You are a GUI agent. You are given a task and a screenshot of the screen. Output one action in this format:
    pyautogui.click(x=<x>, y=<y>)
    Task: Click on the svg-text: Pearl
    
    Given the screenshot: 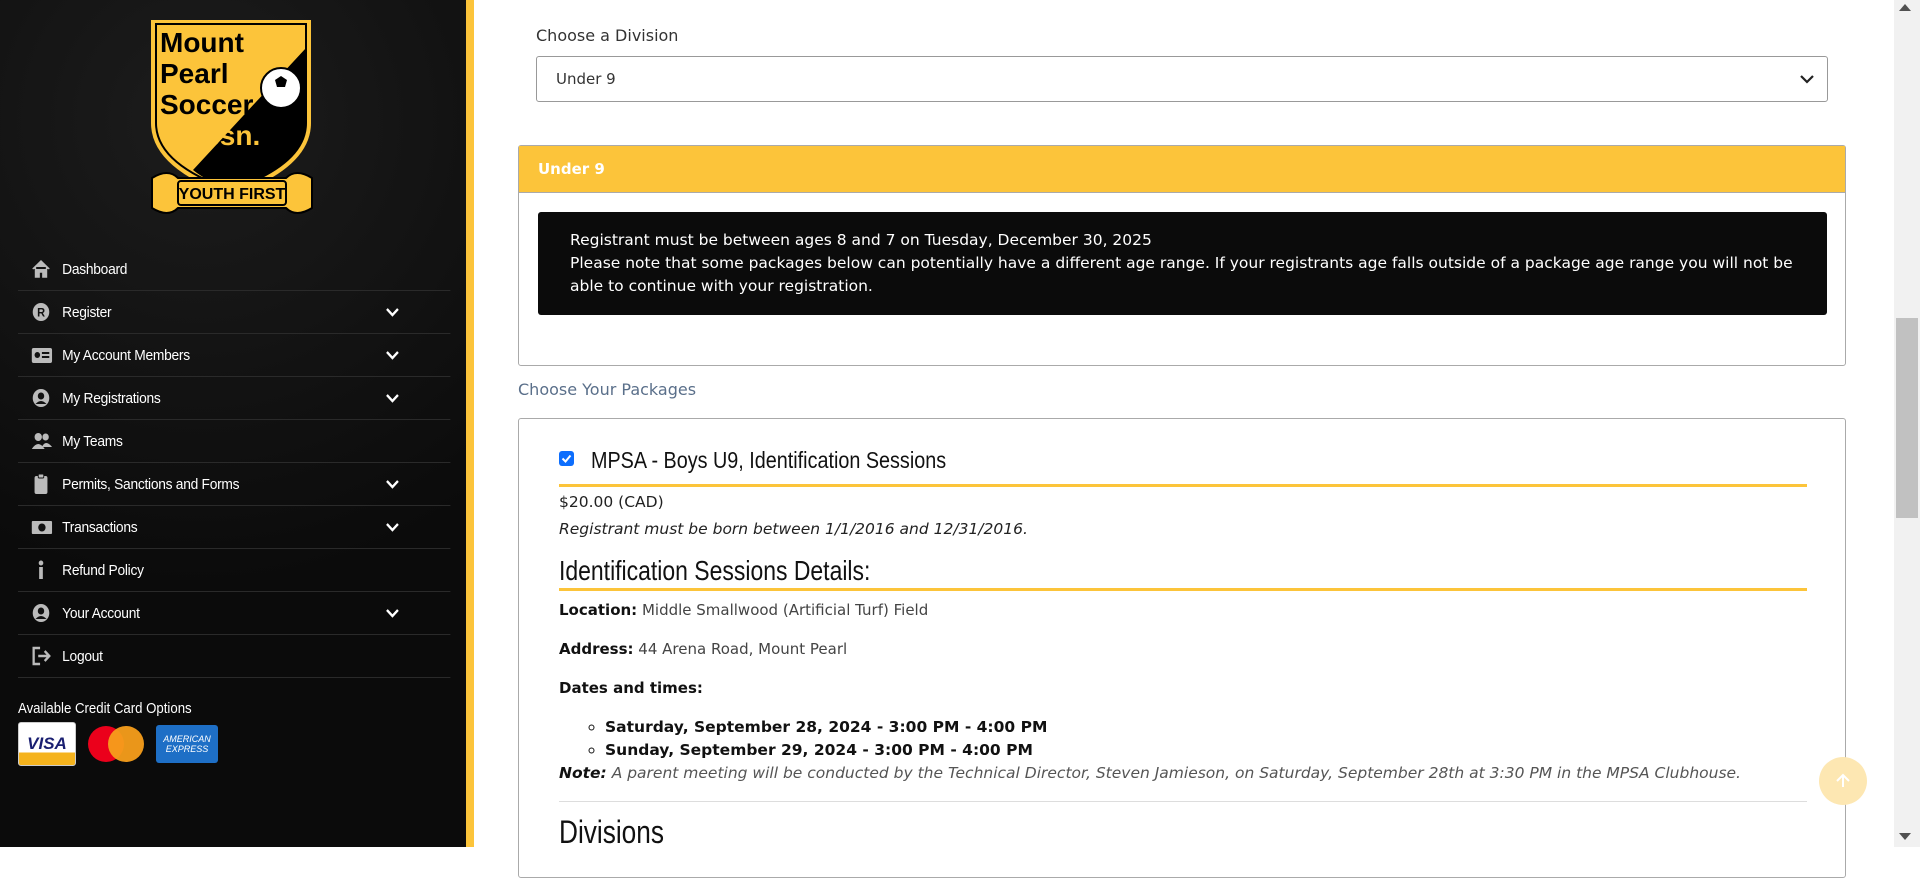 What is the action you would take?
    pyautogui.click(x=194, y=73)
    